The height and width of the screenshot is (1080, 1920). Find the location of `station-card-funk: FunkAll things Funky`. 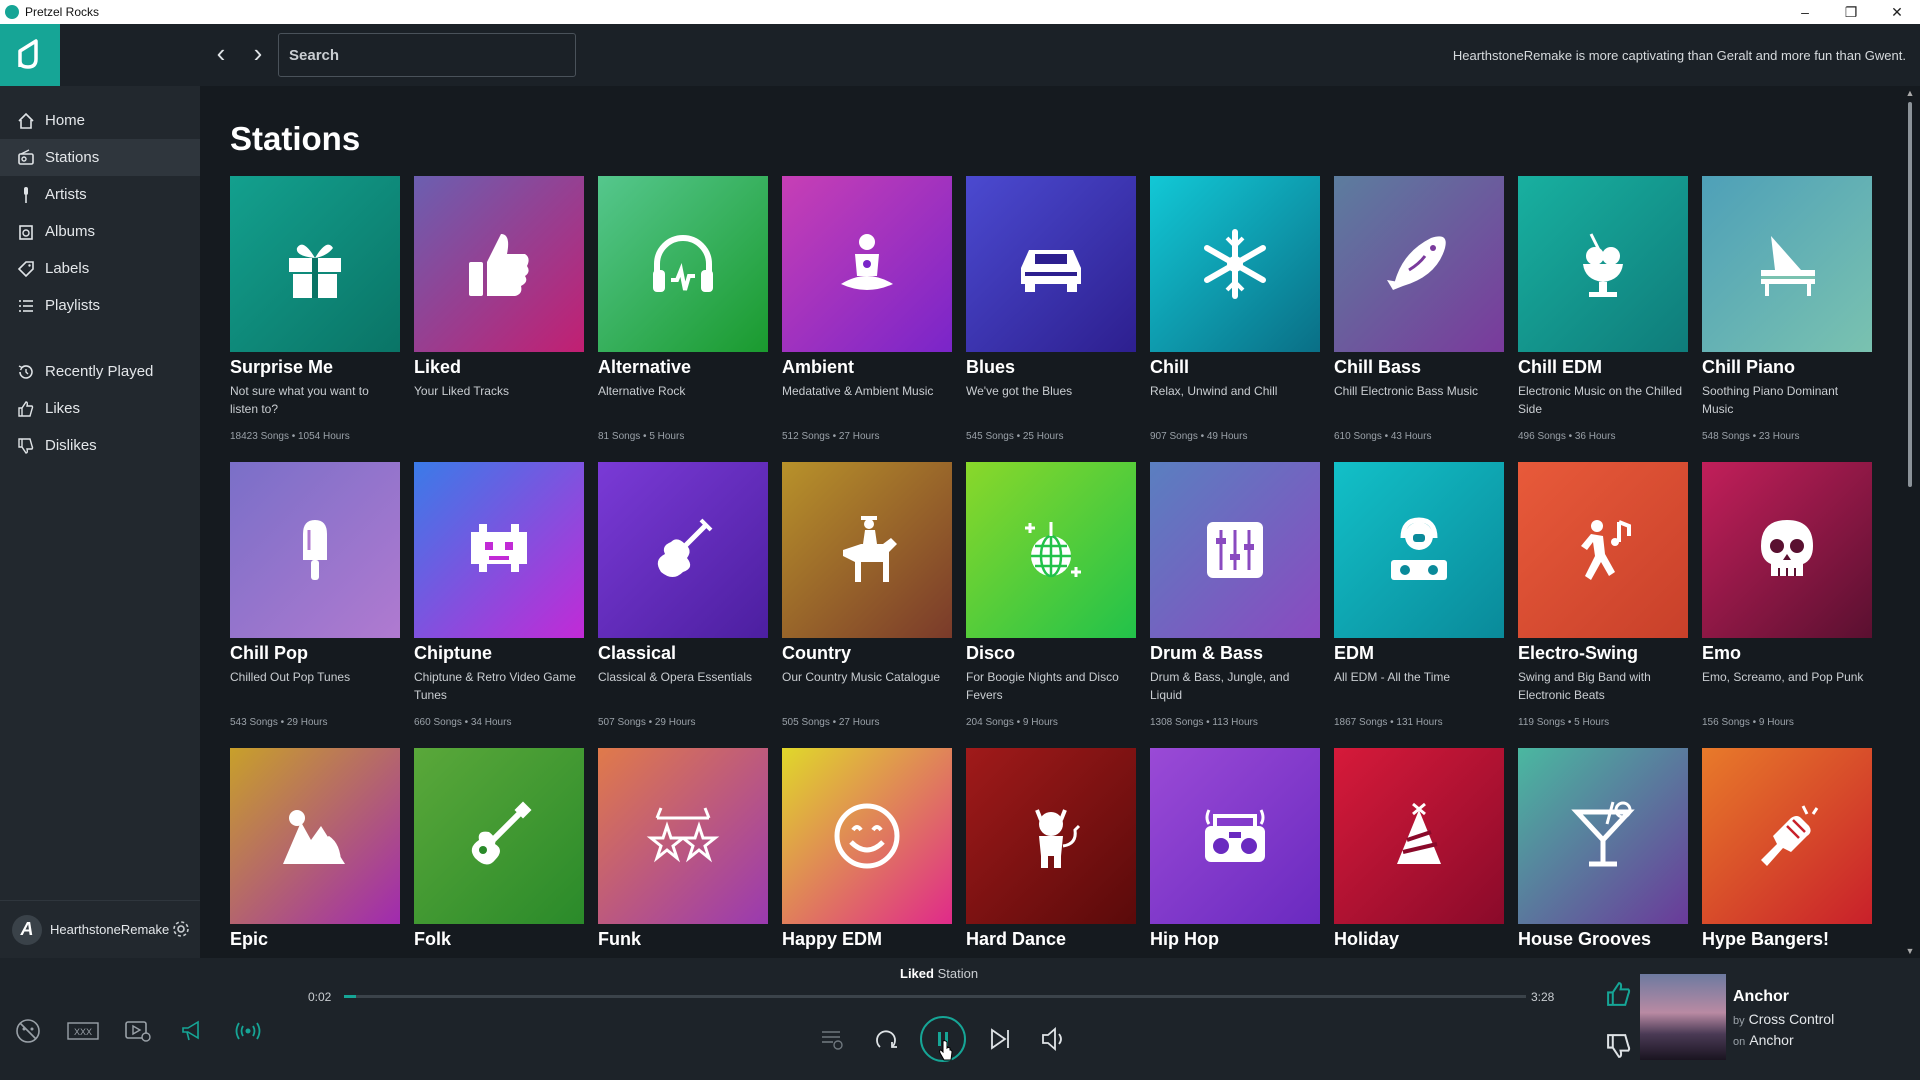

station-card-funk: FunkAll things Funky is located at coordinates (683, 853).